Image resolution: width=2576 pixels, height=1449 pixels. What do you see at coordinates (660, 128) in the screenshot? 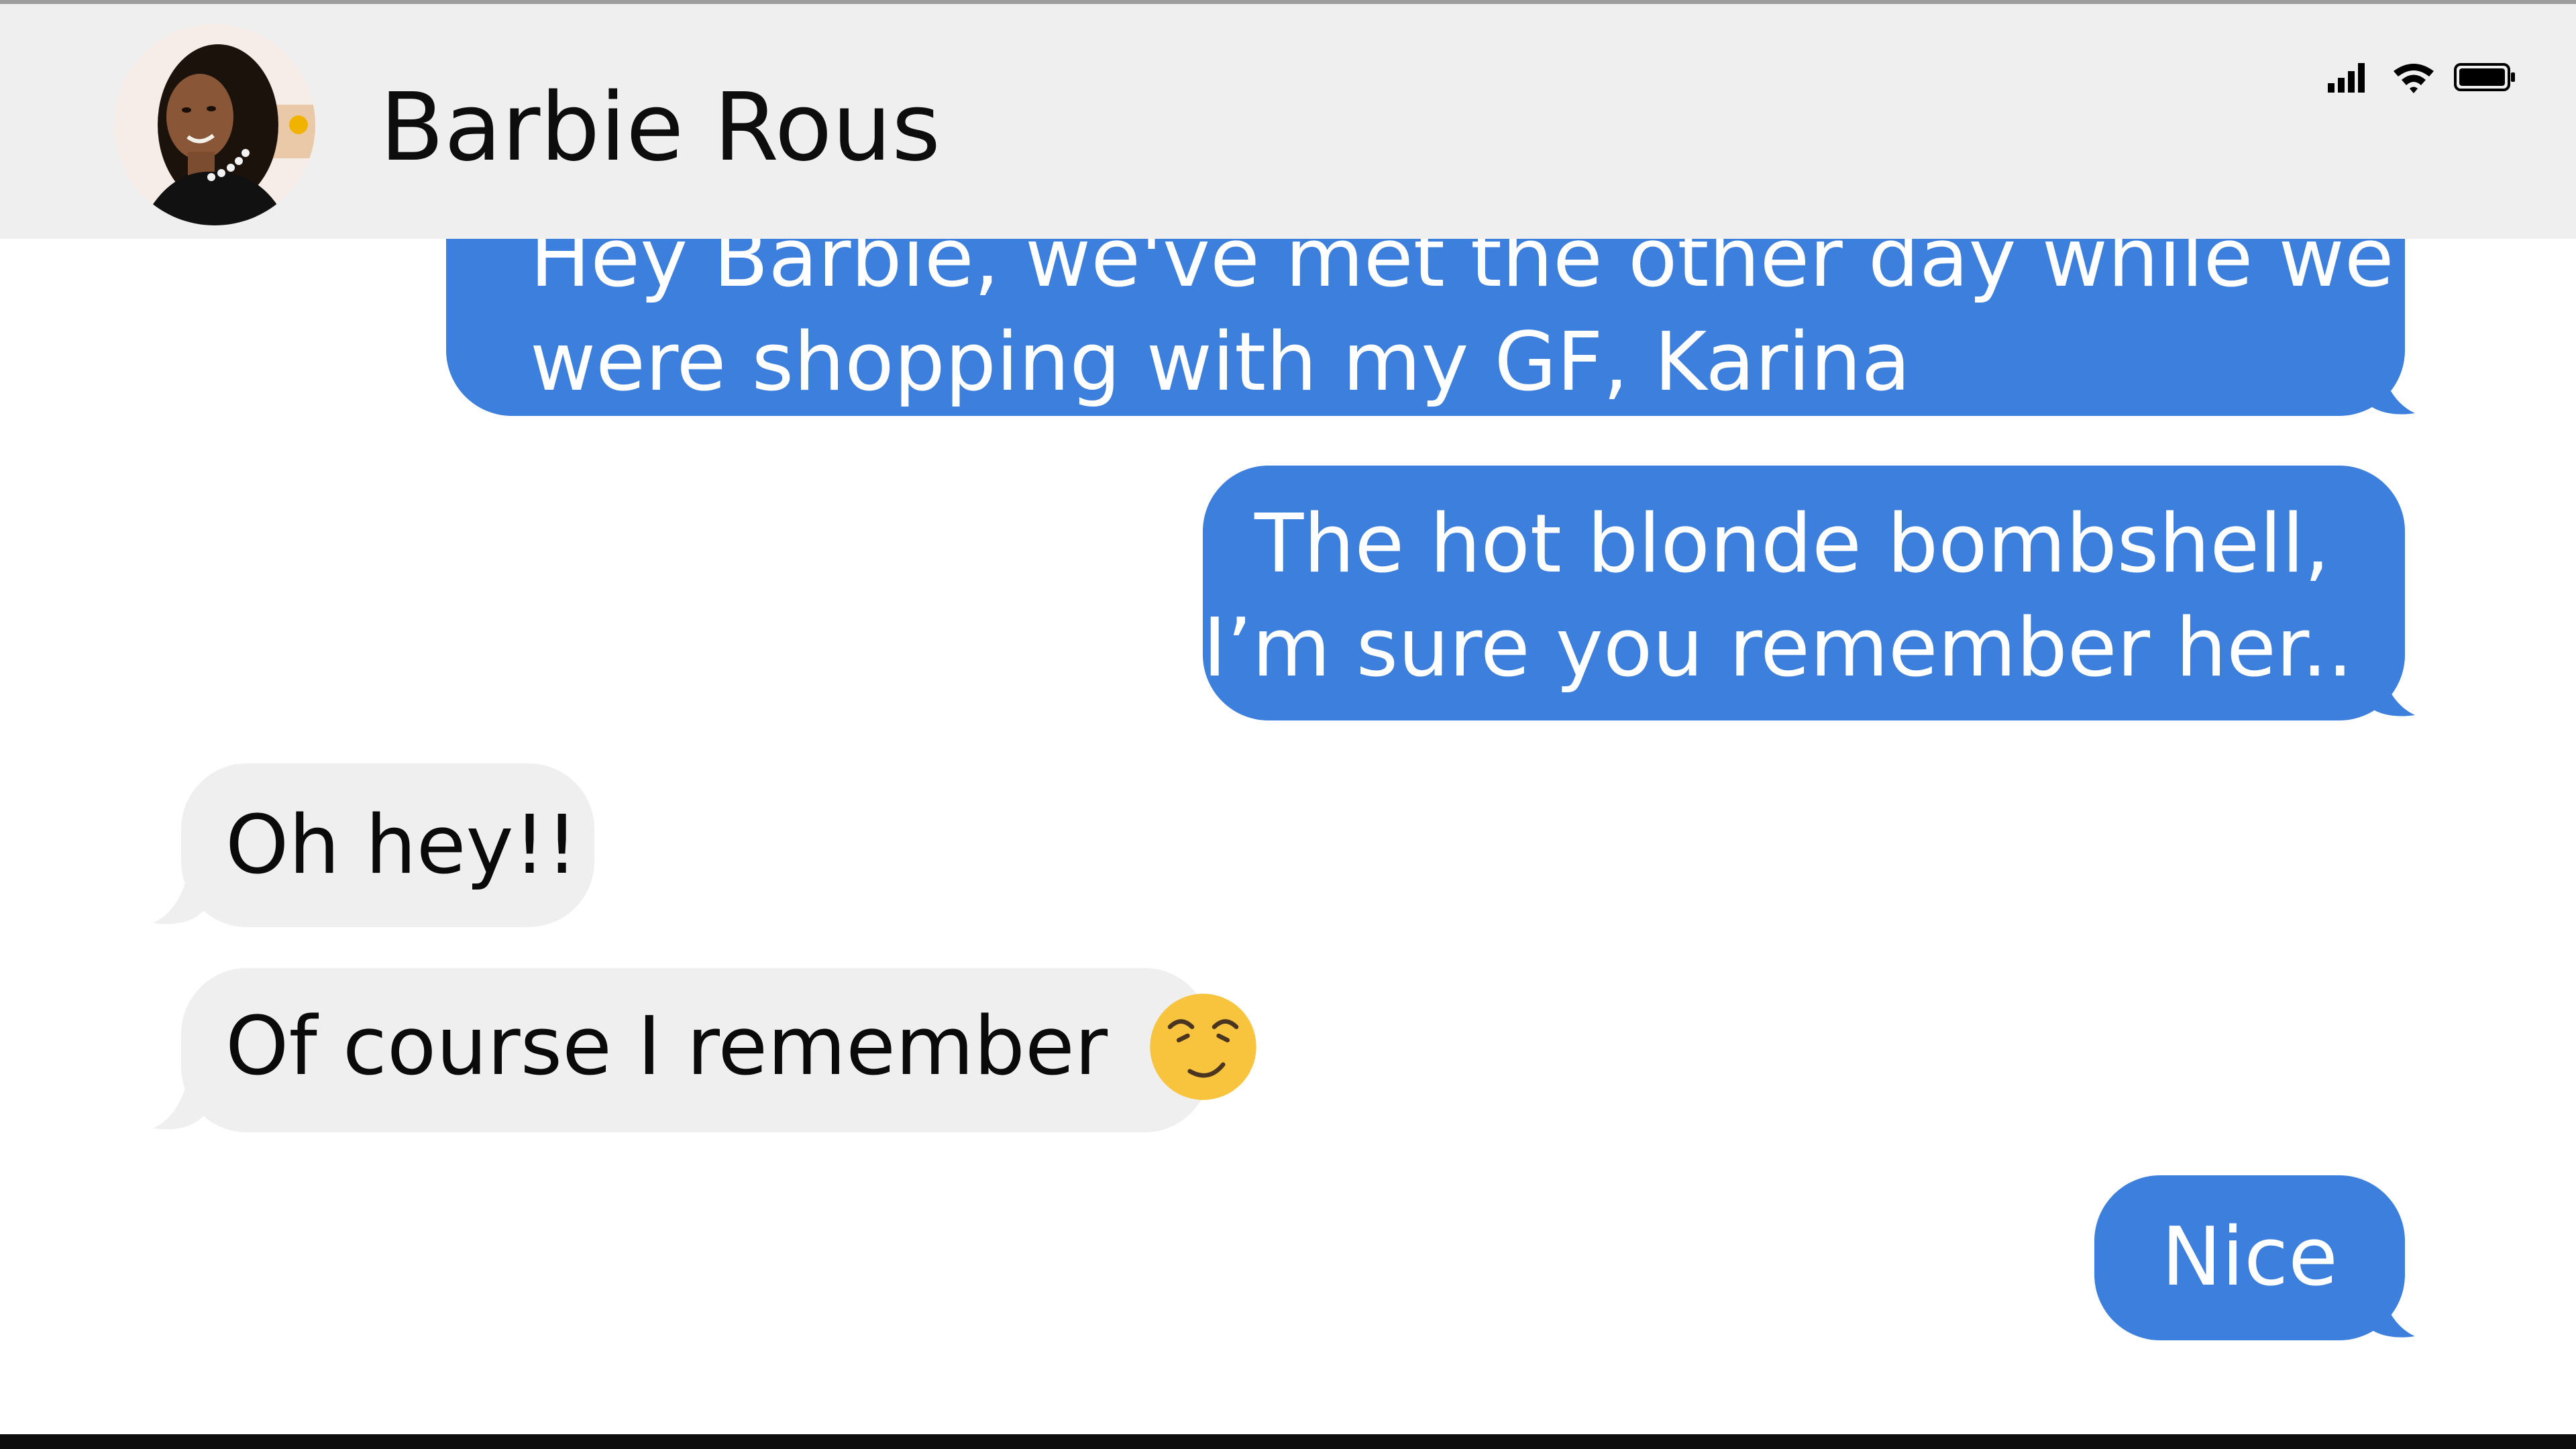
I see `contact-name: Barbie Rous` at bounding box center [660, 128].